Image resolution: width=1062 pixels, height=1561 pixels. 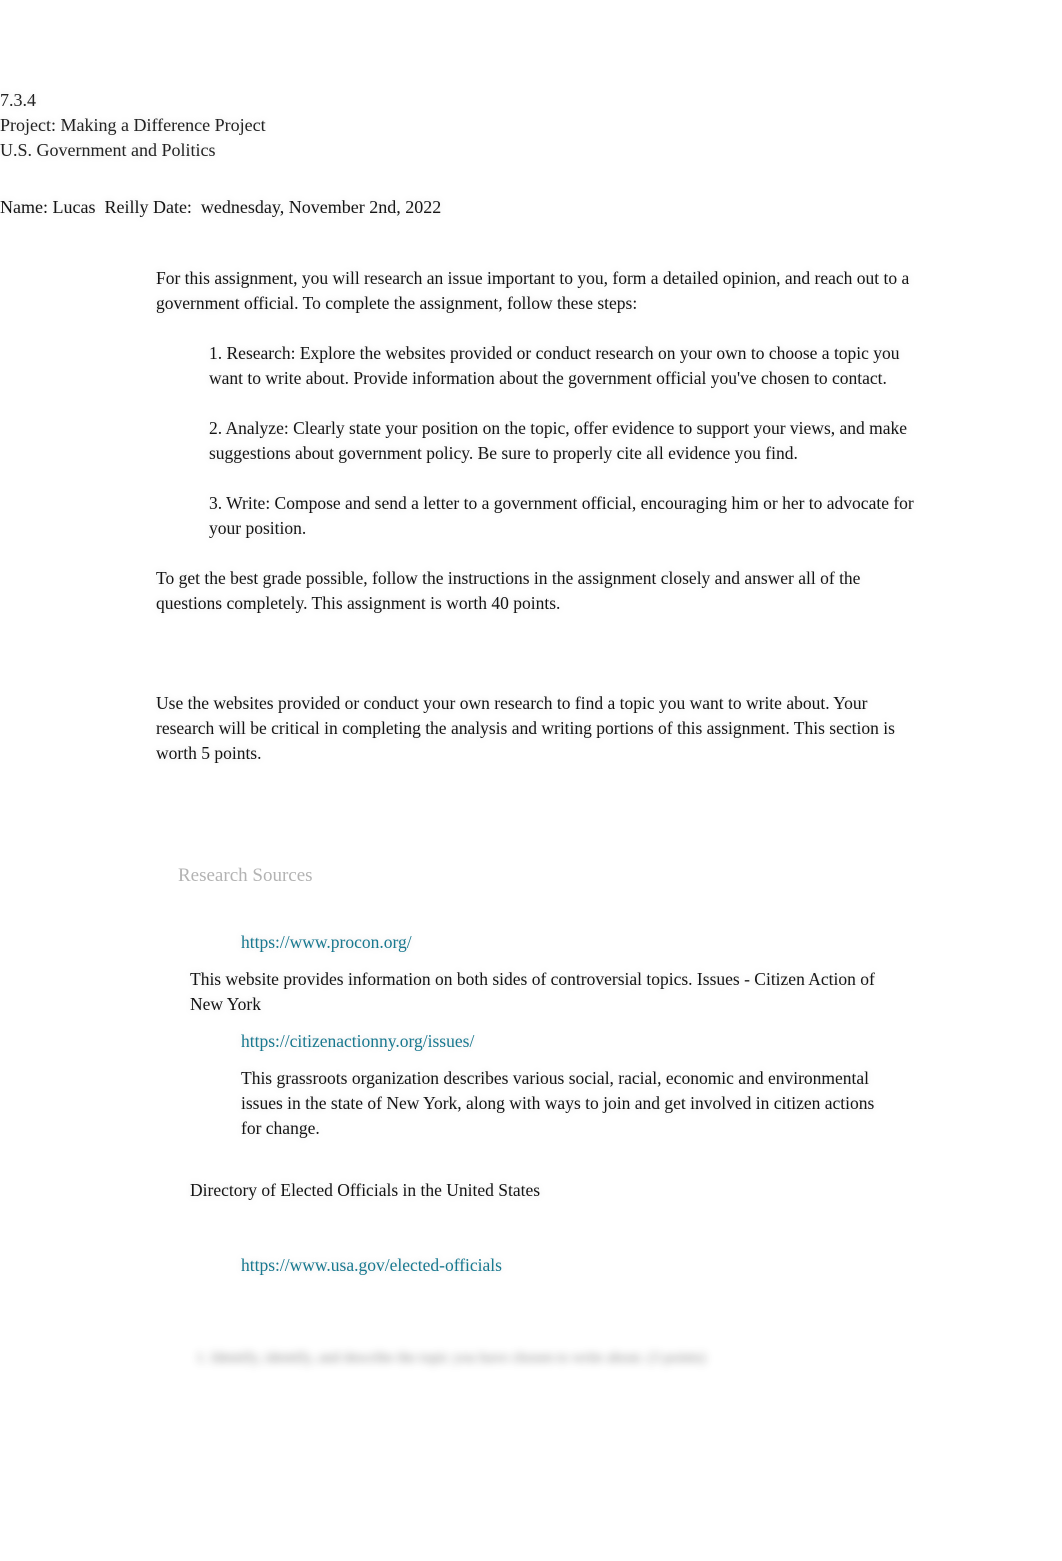 What do you see at coordinates (108, 150) in the screenshot?
I see `course-name: U.S. Government and Politics` at bounding box center [108, 150].